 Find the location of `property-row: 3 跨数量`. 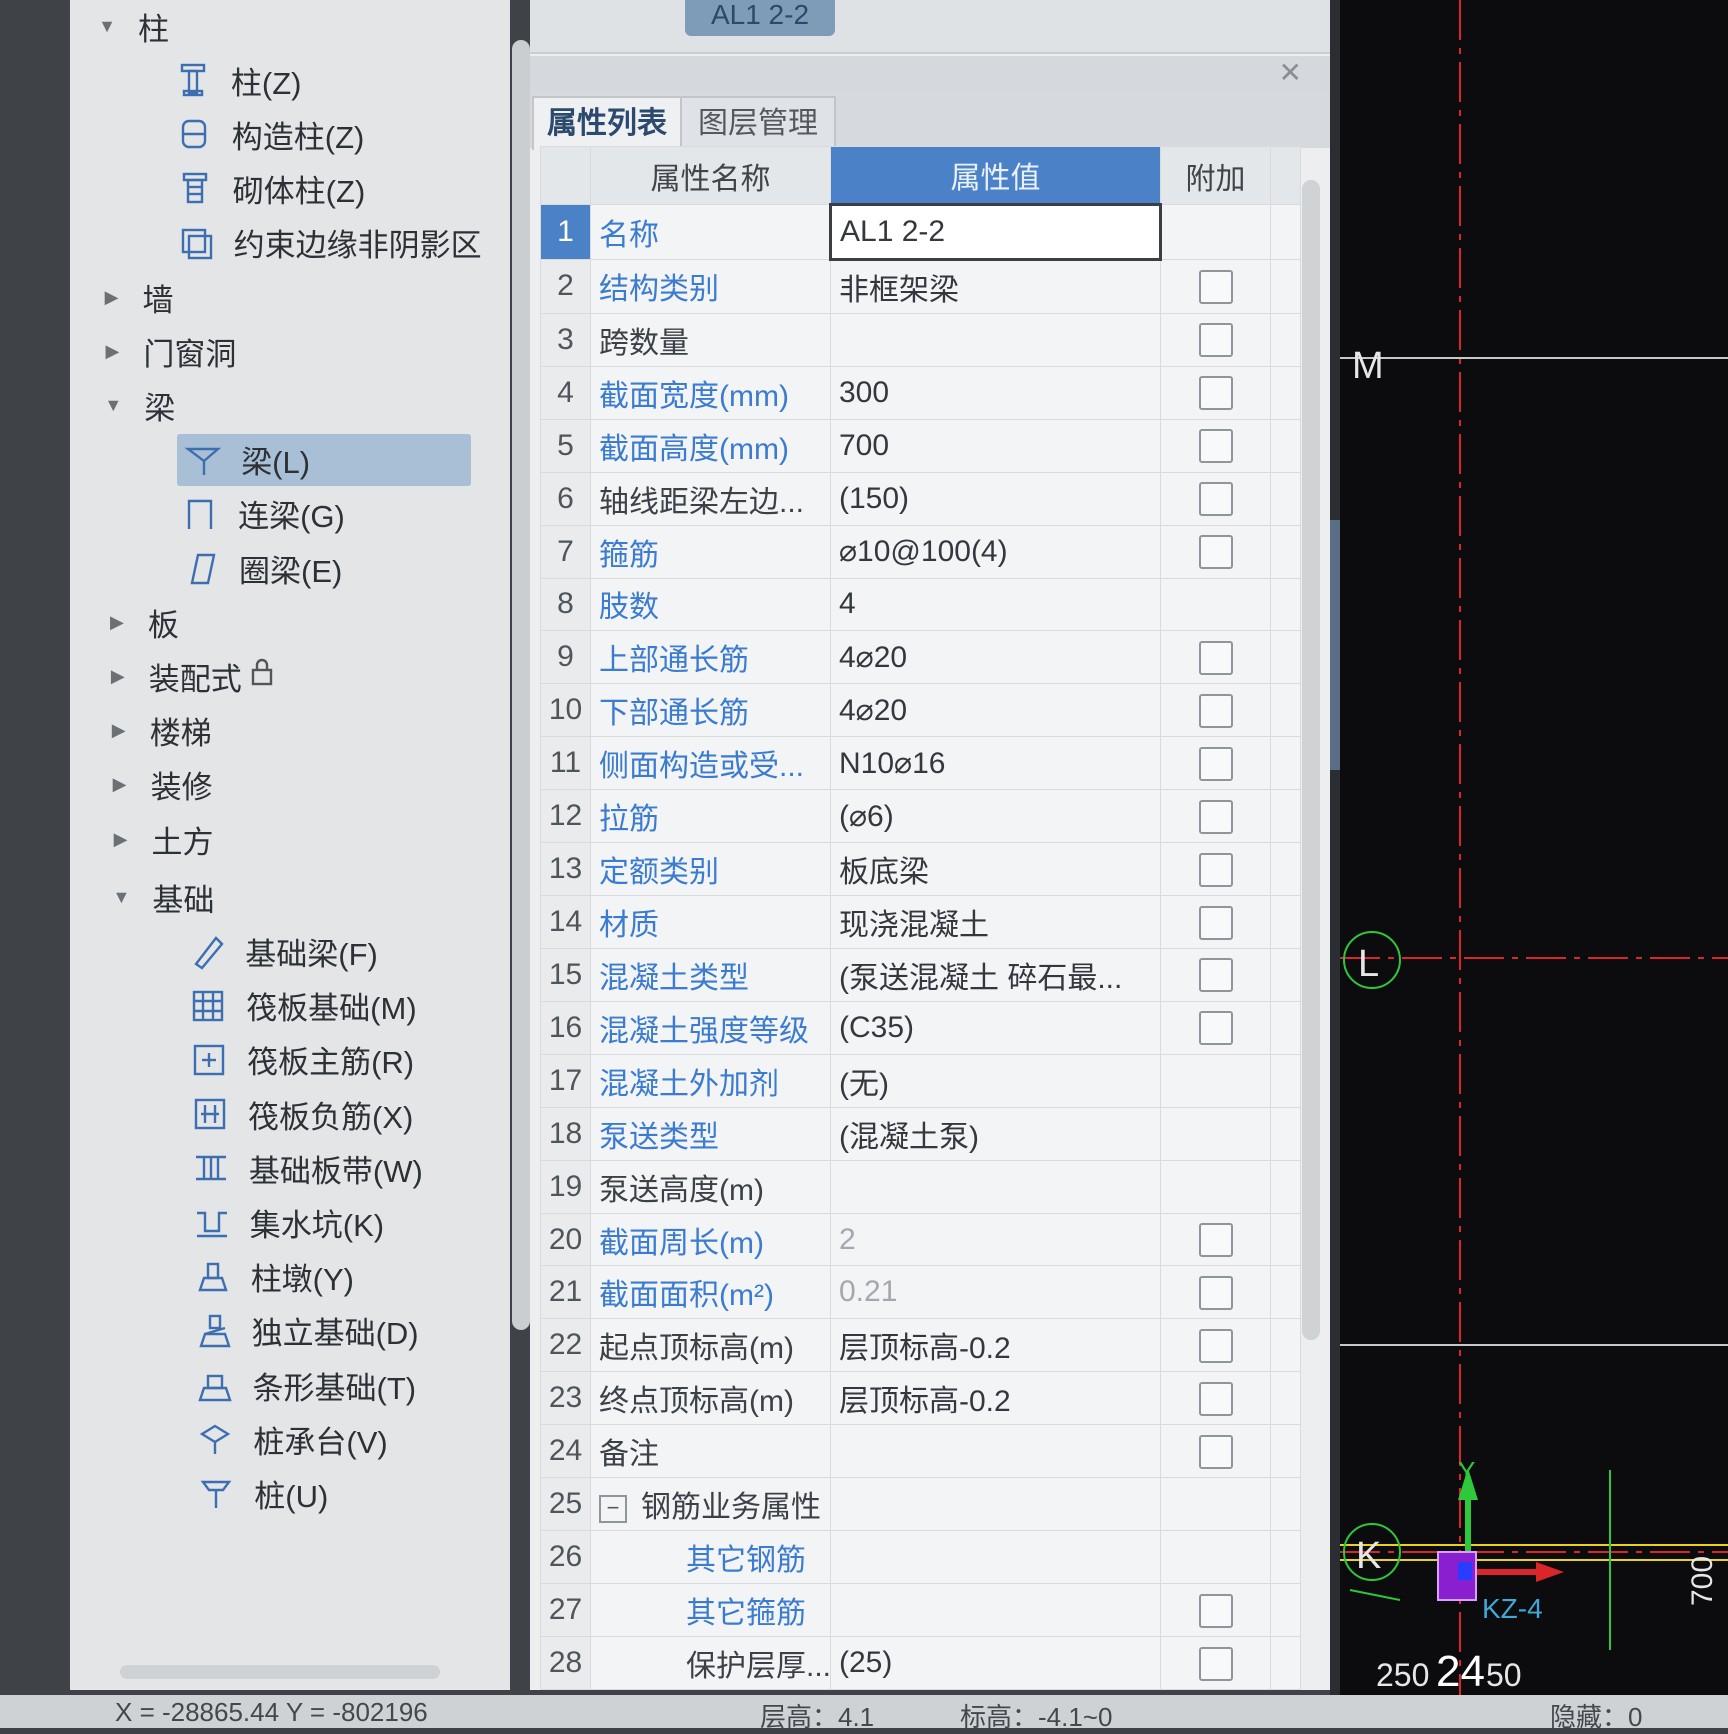

property-row: 3 跨数量 is located at coordinates (920, 339).